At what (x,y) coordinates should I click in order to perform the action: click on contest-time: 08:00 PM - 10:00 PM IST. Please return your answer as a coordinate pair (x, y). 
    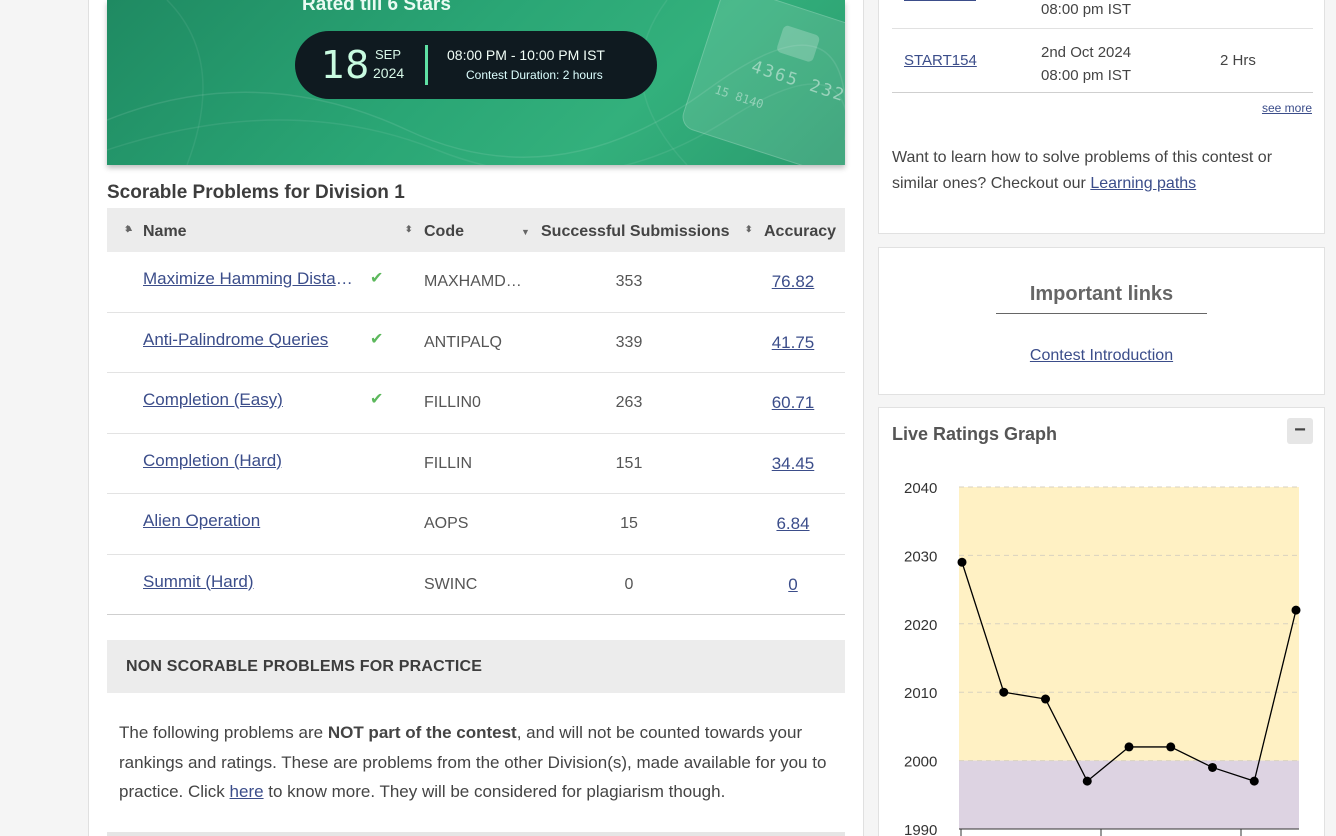
    Looking at the image, I should click on (526, 55).